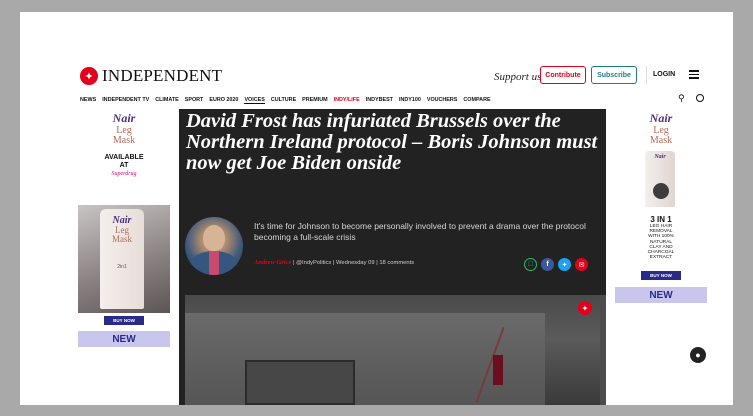  I want to click on menu-icon, so click(694, 74).